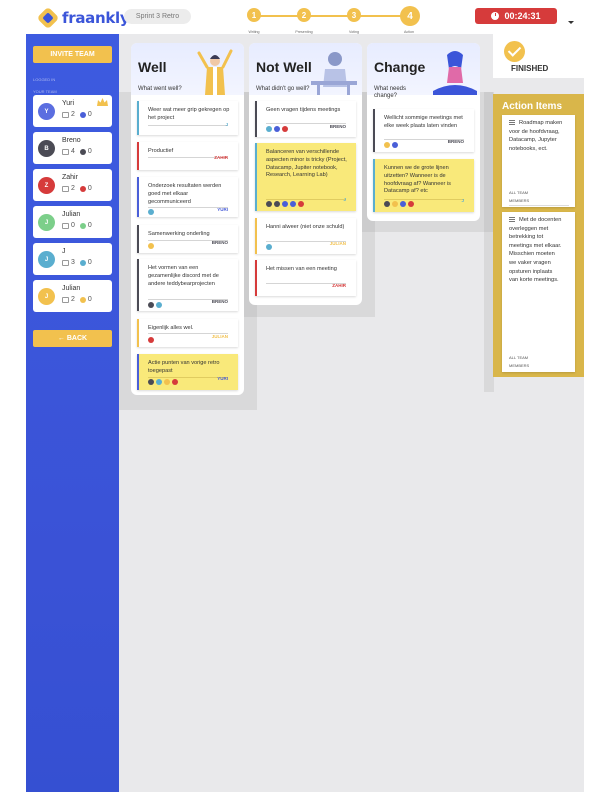  What do you see at coordinates (71, 140) in the screenshot?
I see `member-name: Breno` at bounding box center [71, 140].